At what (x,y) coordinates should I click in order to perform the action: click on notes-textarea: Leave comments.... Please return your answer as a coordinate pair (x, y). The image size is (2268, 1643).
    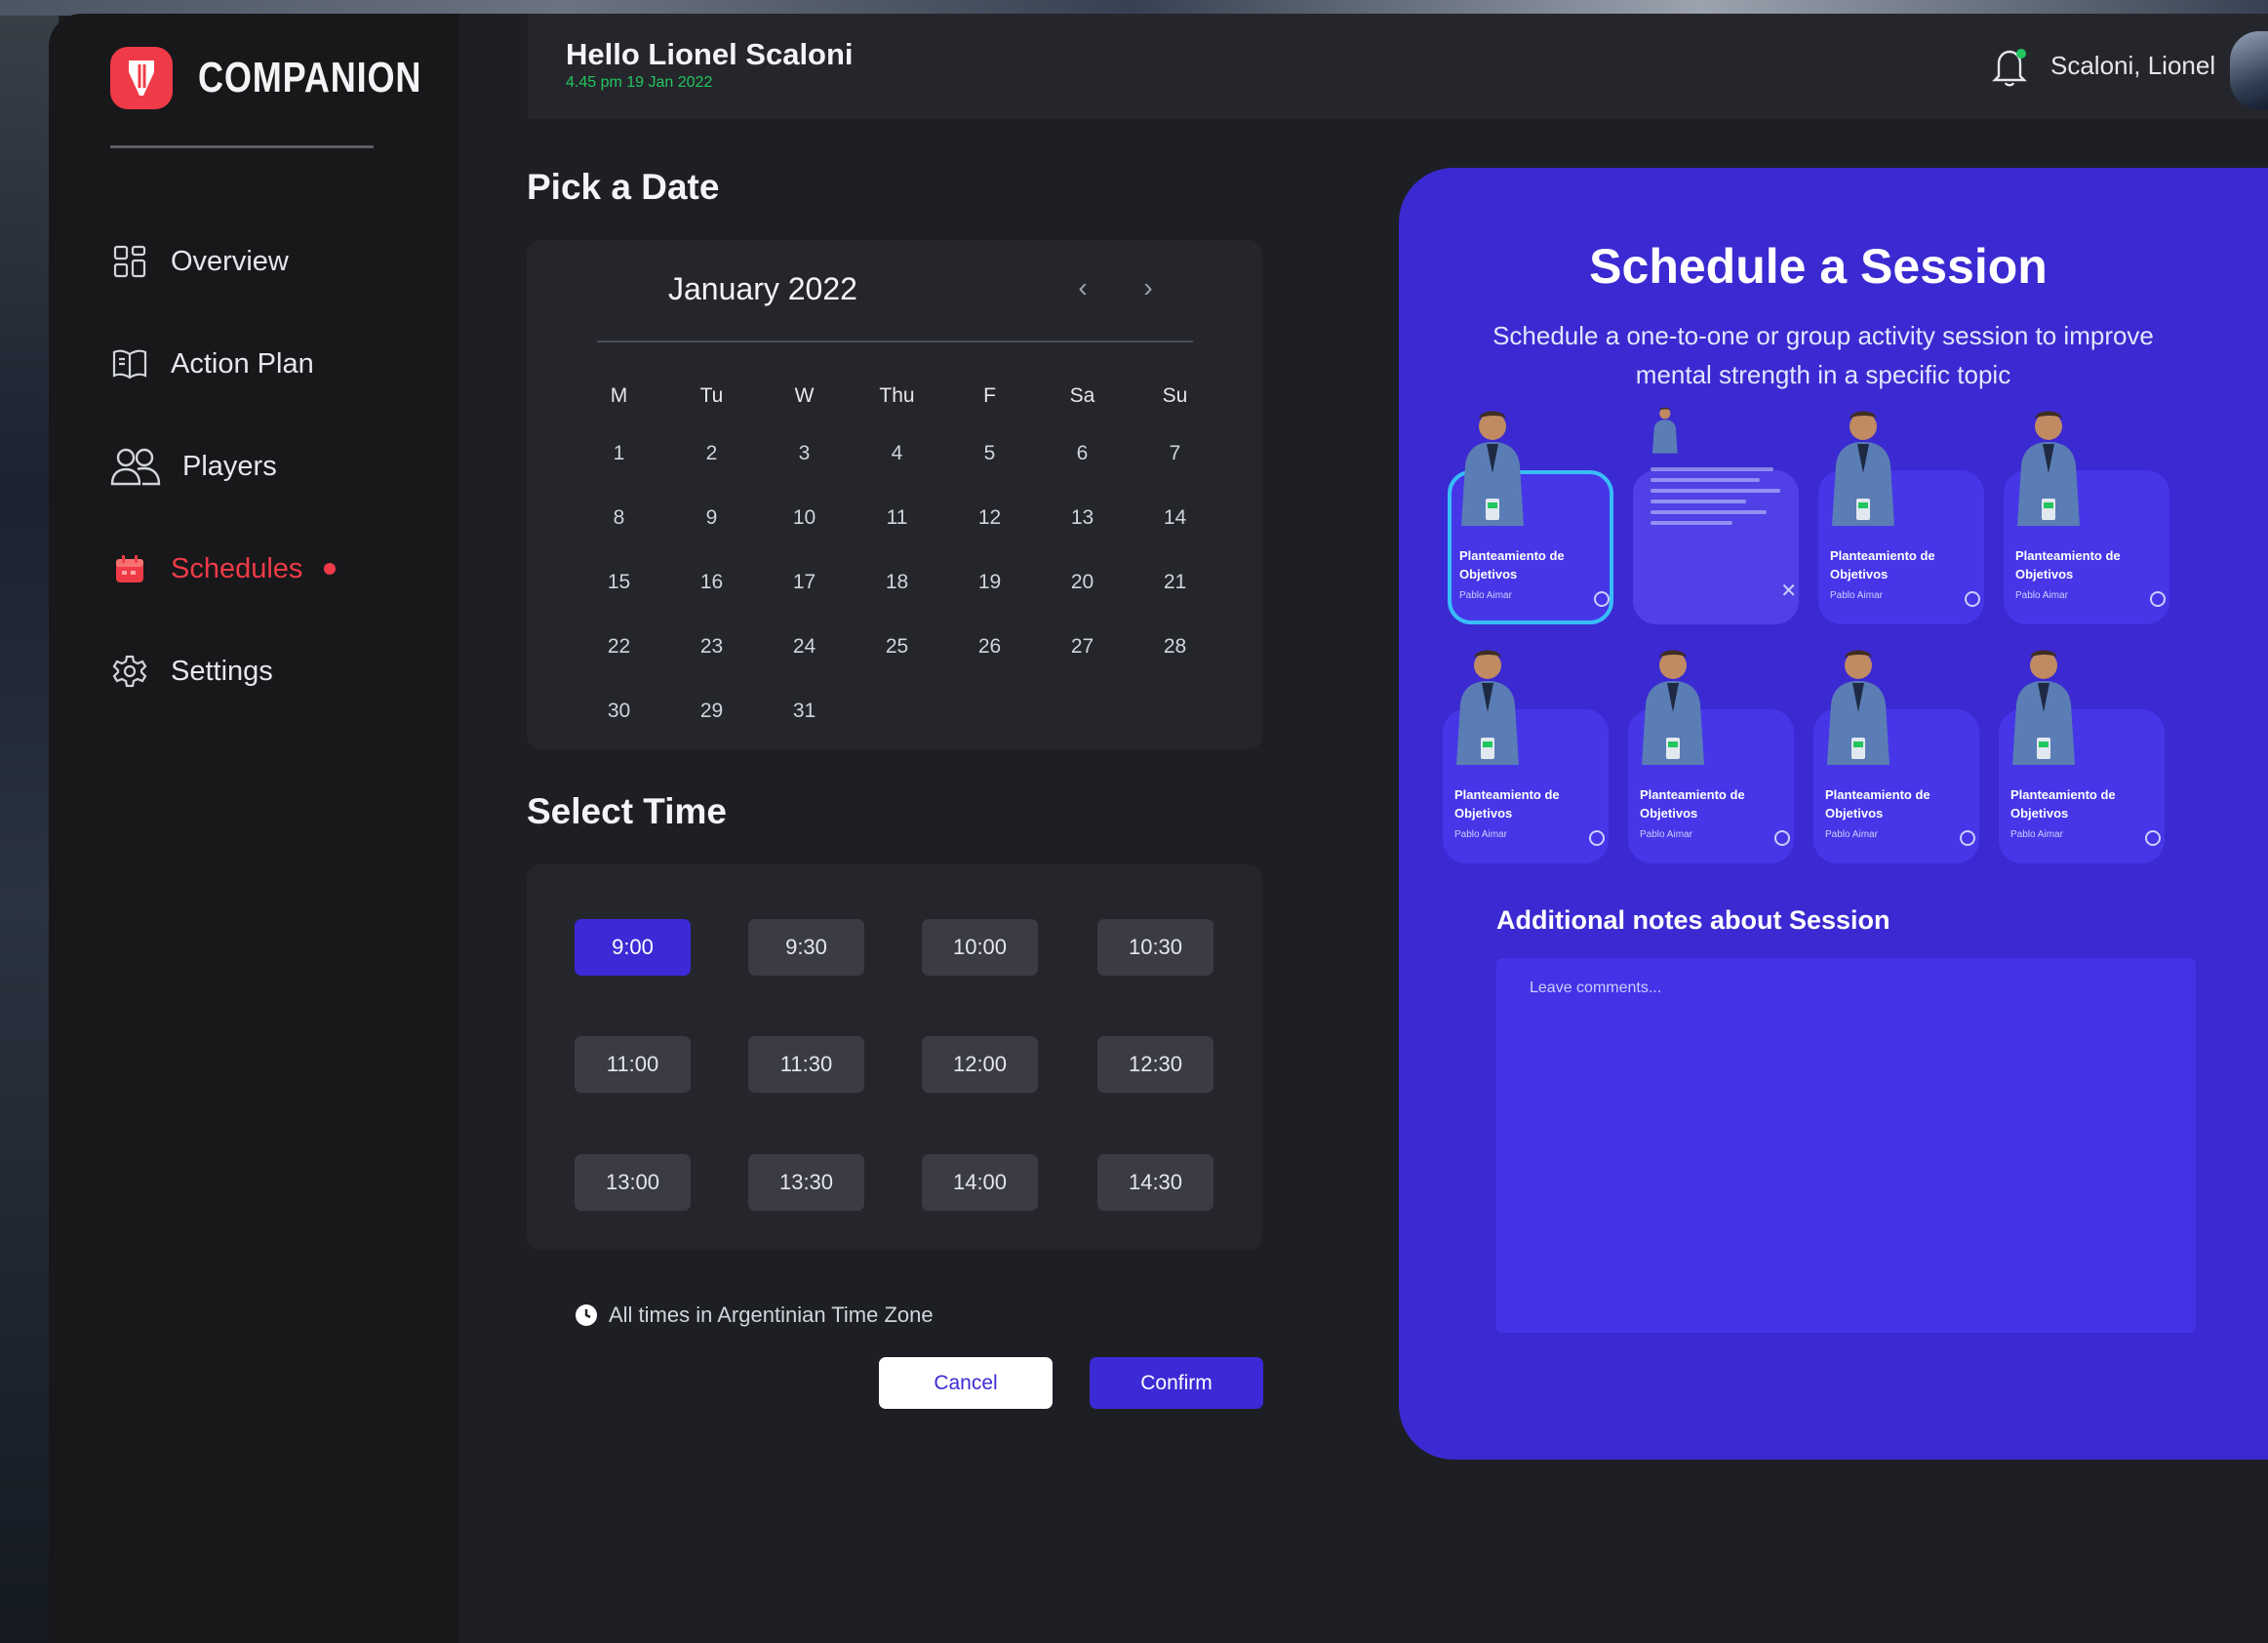
    Looking at the image, I should click on (1846, 1145).